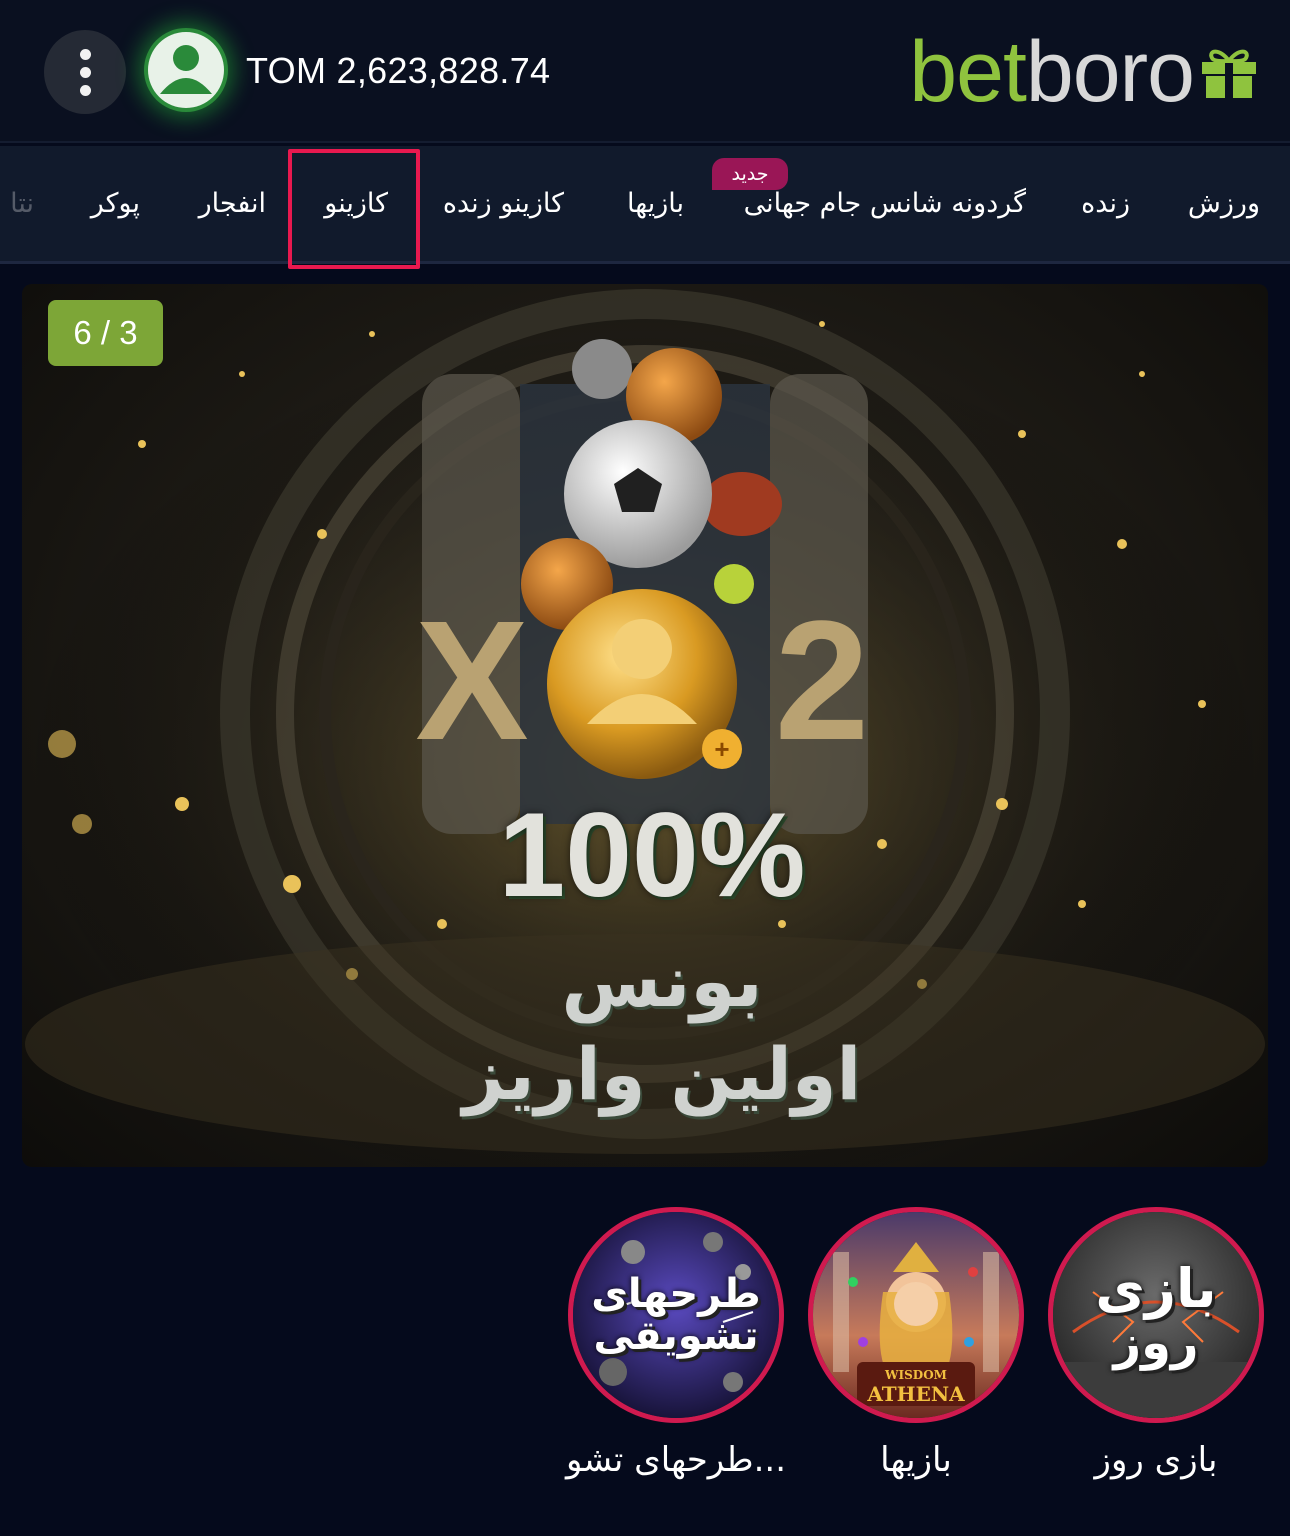 The width and height of the screenshot is (1290, 1536). Describe the element at coordinates (822, 681) in the screenshot. I see `svg-text: 2` at that location.